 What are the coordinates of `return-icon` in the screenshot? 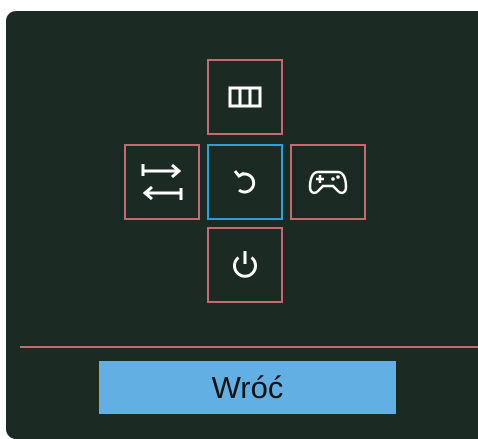 It's located at (244, 182).